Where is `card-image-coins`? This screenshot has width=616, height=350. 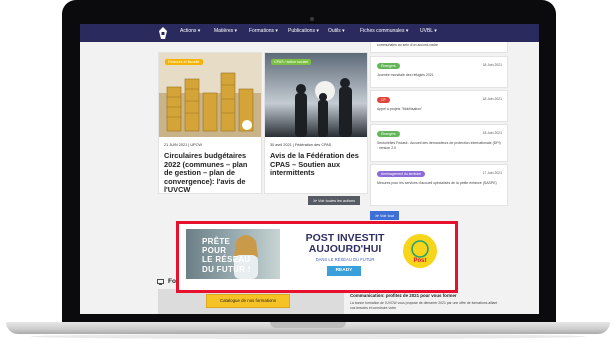 card-image-coins is located at coordinates (210, 95).